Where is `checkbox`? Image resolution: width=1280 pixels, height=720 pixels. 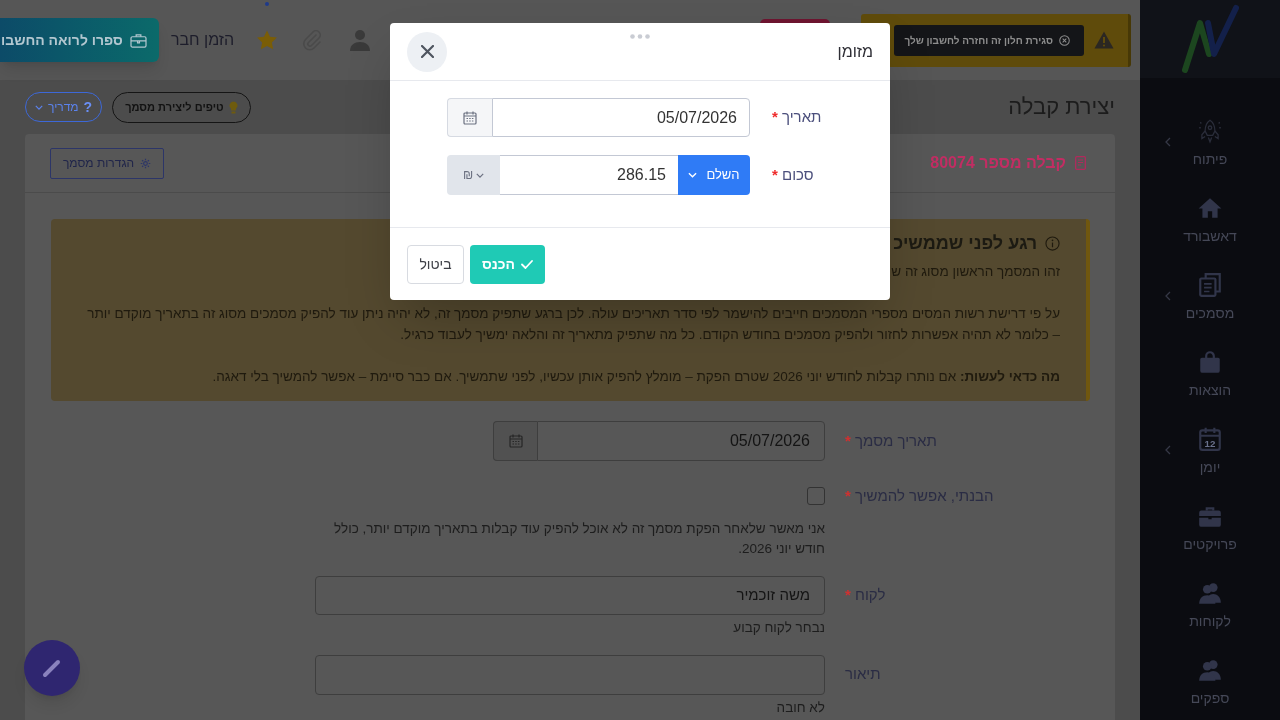 checkbox is located at coordinates (816, 496).